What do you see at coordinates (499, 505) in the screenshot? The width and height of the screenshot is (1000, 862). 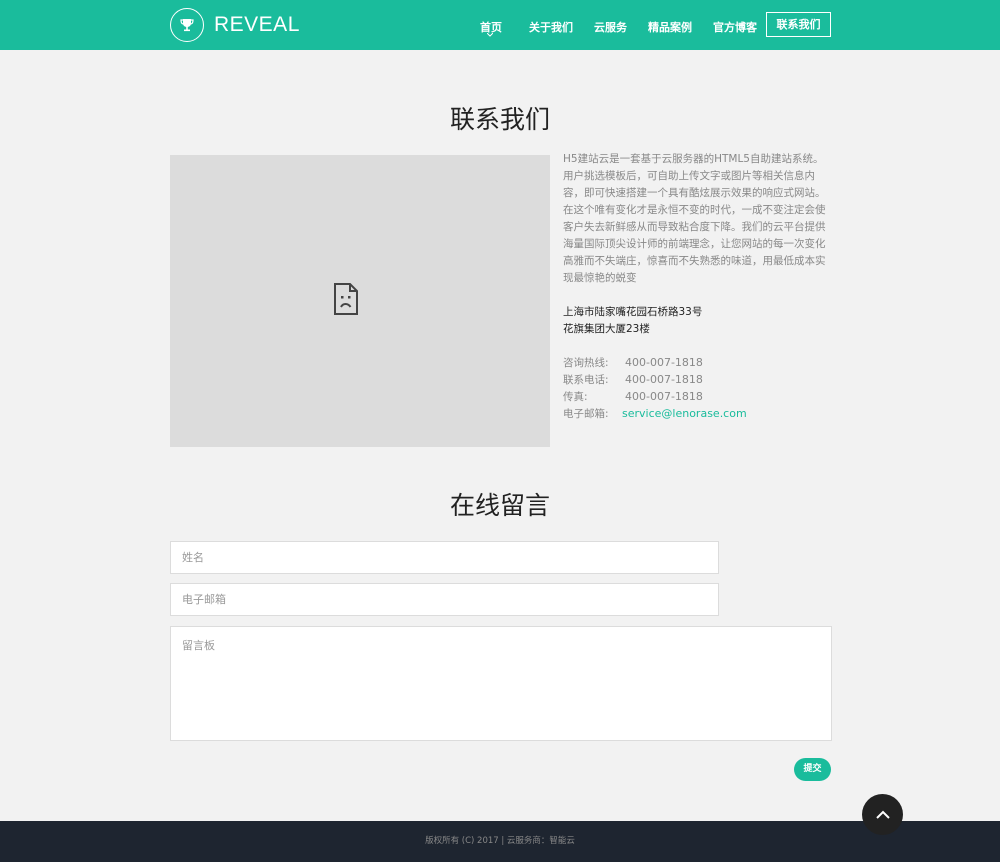 I see `message-form-title: 在线留言` at bounding box center [499, 505].